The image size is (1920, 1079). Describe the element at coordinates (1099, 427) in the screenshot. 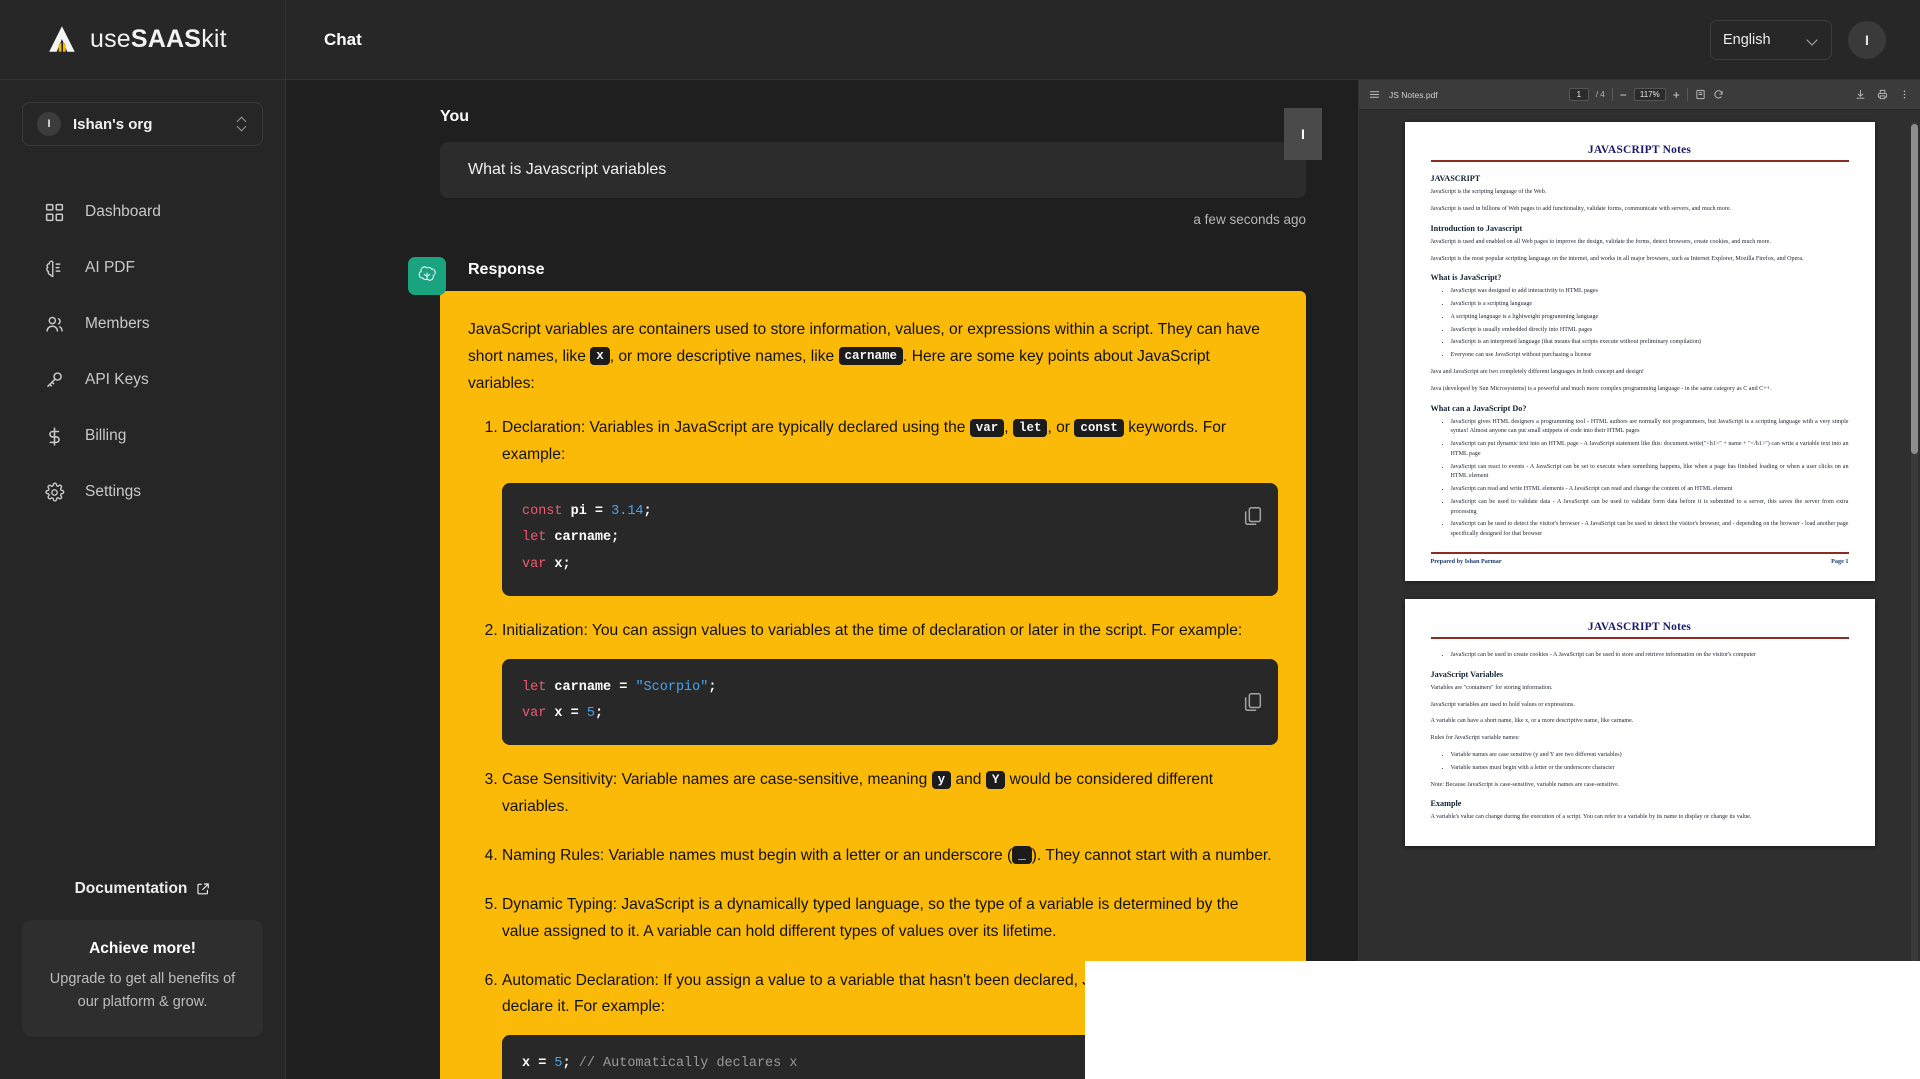

I see `inline-code: const` at that location.